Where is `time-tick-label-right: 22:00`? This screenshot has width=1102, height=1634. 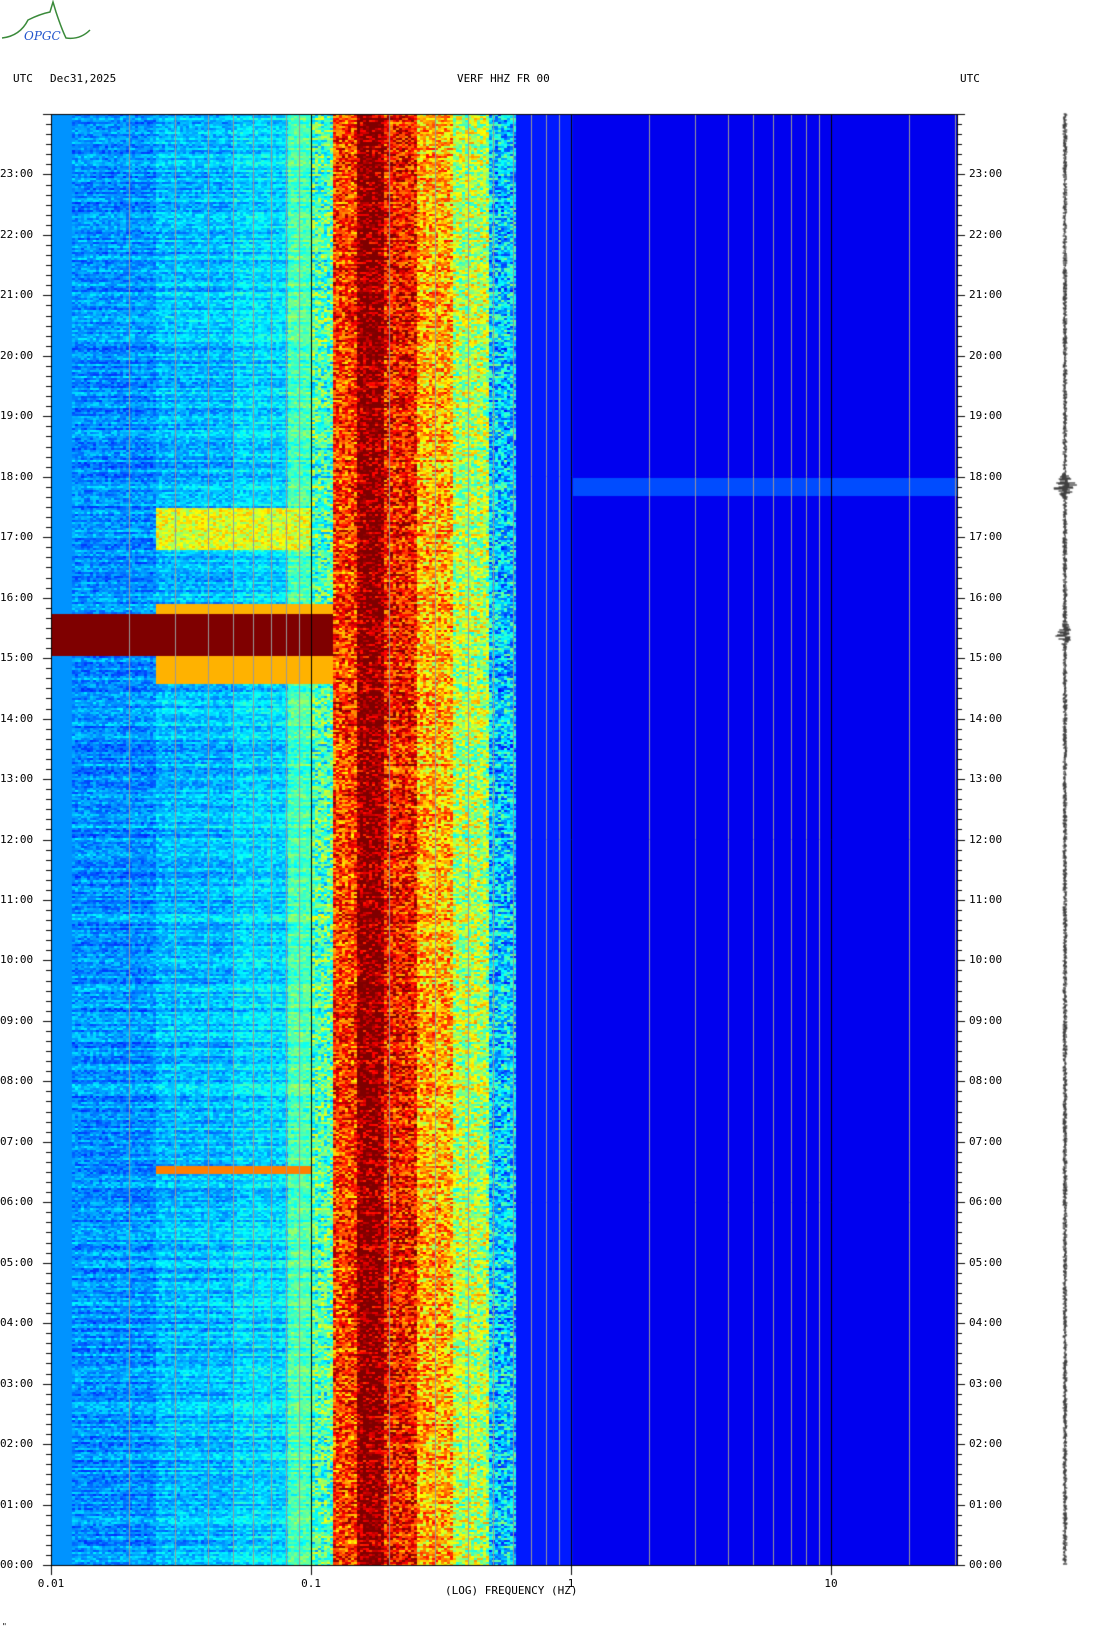 time-tick-label-right: 22:00 is located at coordinates (986, 234).